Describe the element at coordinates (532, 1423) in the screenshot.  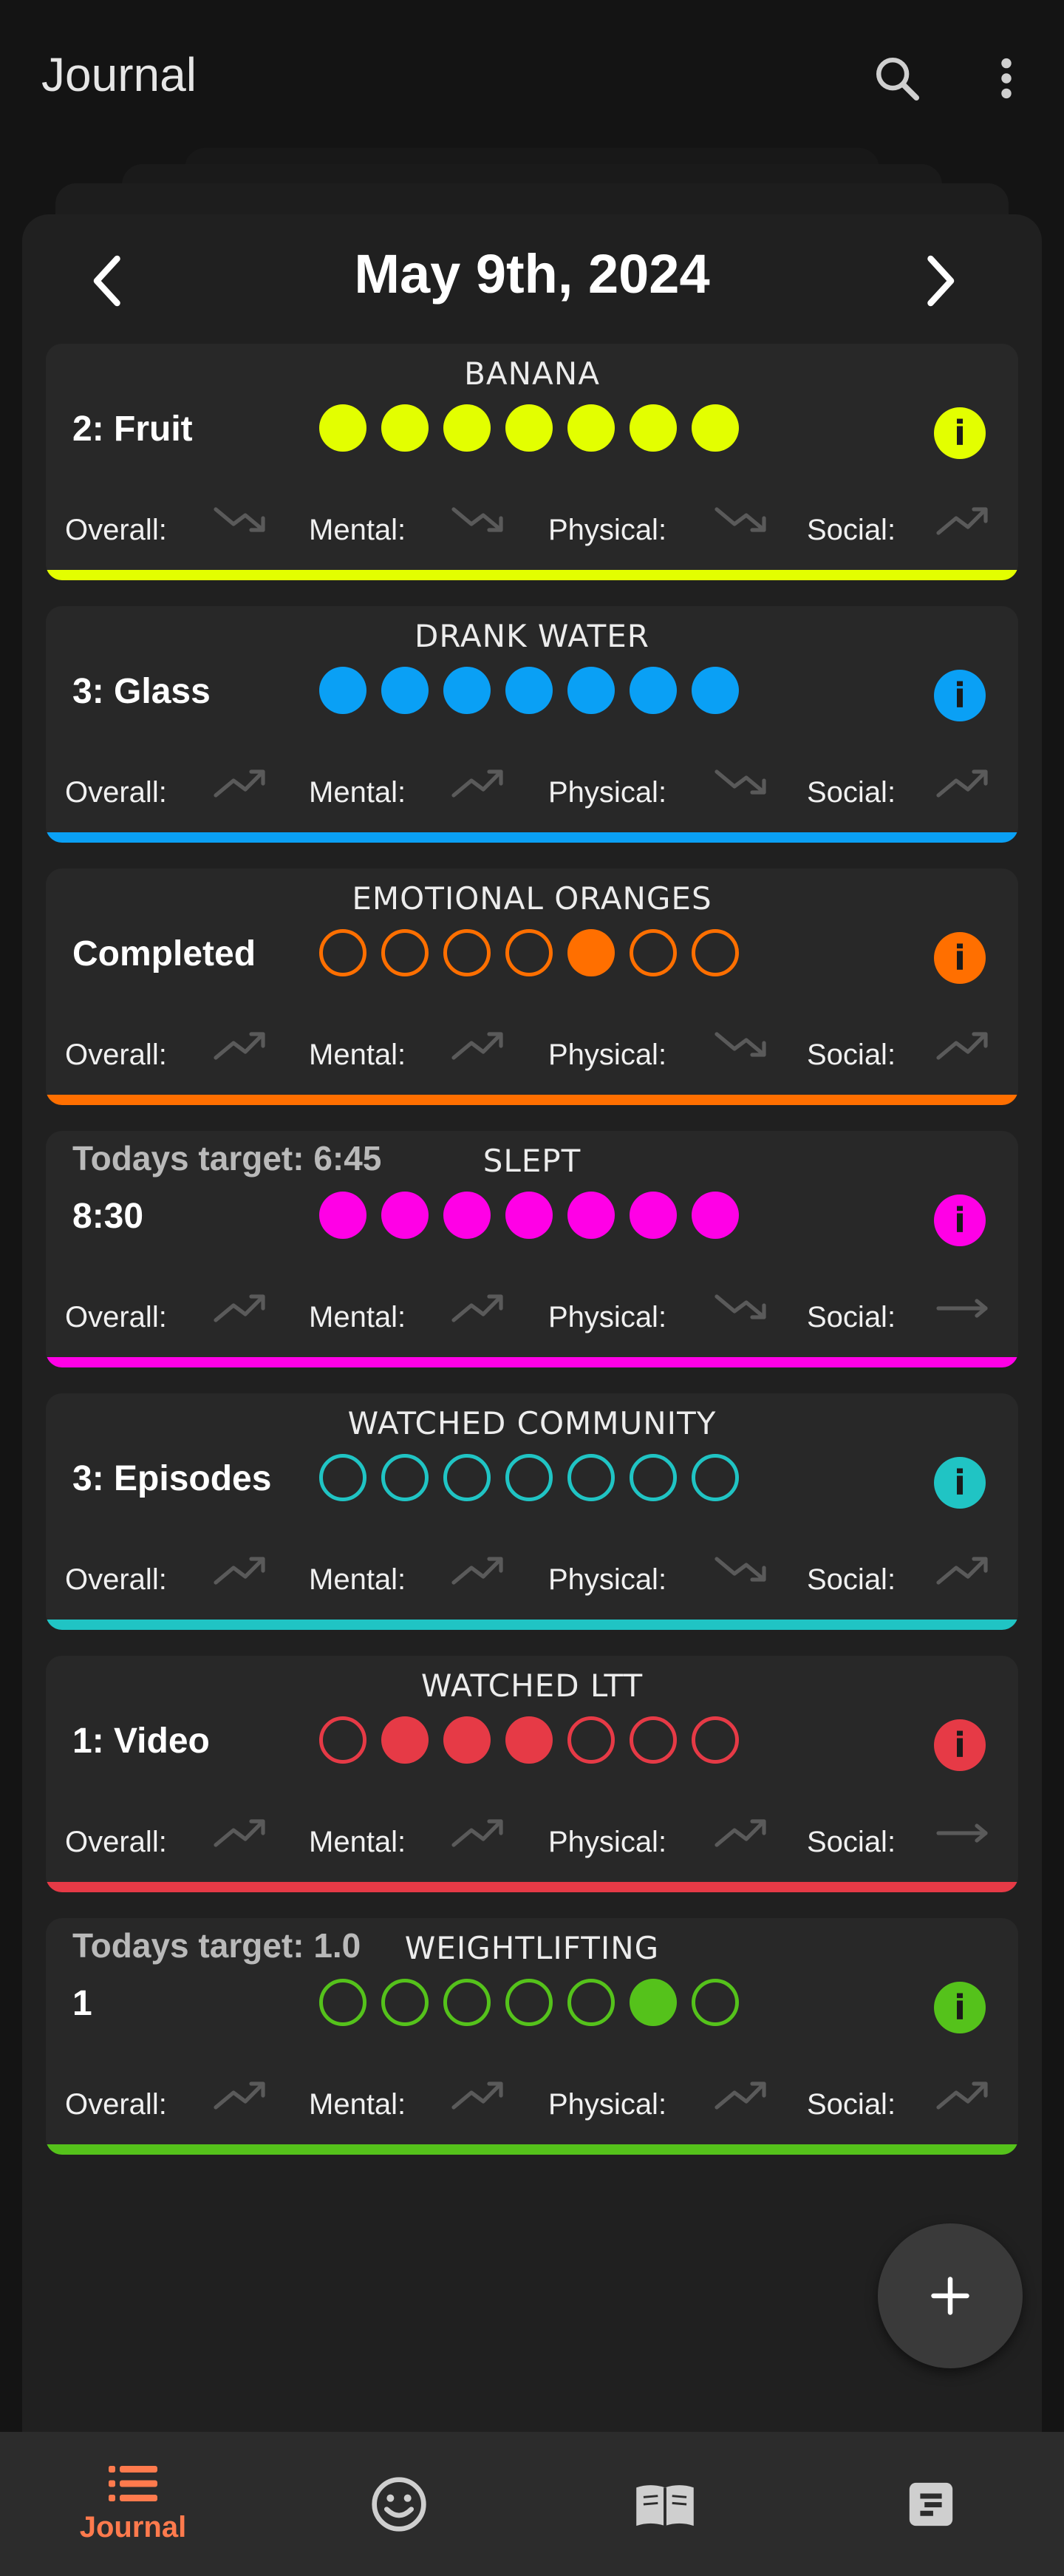
I see `entry-name: WATCHED COMMUNITY` at that location.